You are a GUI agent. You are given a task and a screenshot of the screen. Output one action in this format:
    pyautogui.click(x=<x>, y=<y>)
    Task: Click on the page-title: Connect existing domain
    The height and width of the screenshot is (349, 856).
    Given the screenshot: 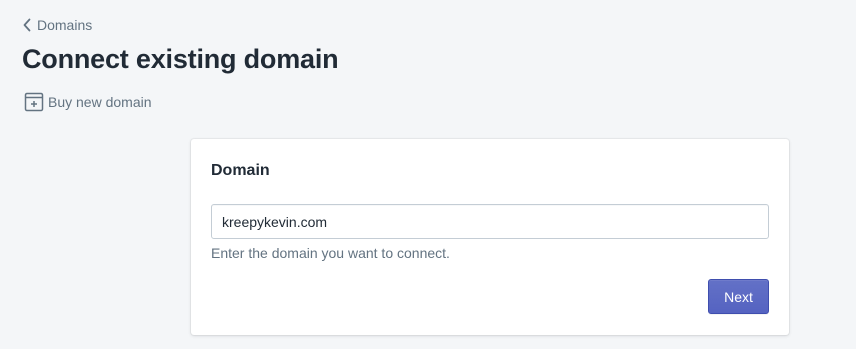 What is the action you would take?
    pyautogui.click(x=180, y=59)
    